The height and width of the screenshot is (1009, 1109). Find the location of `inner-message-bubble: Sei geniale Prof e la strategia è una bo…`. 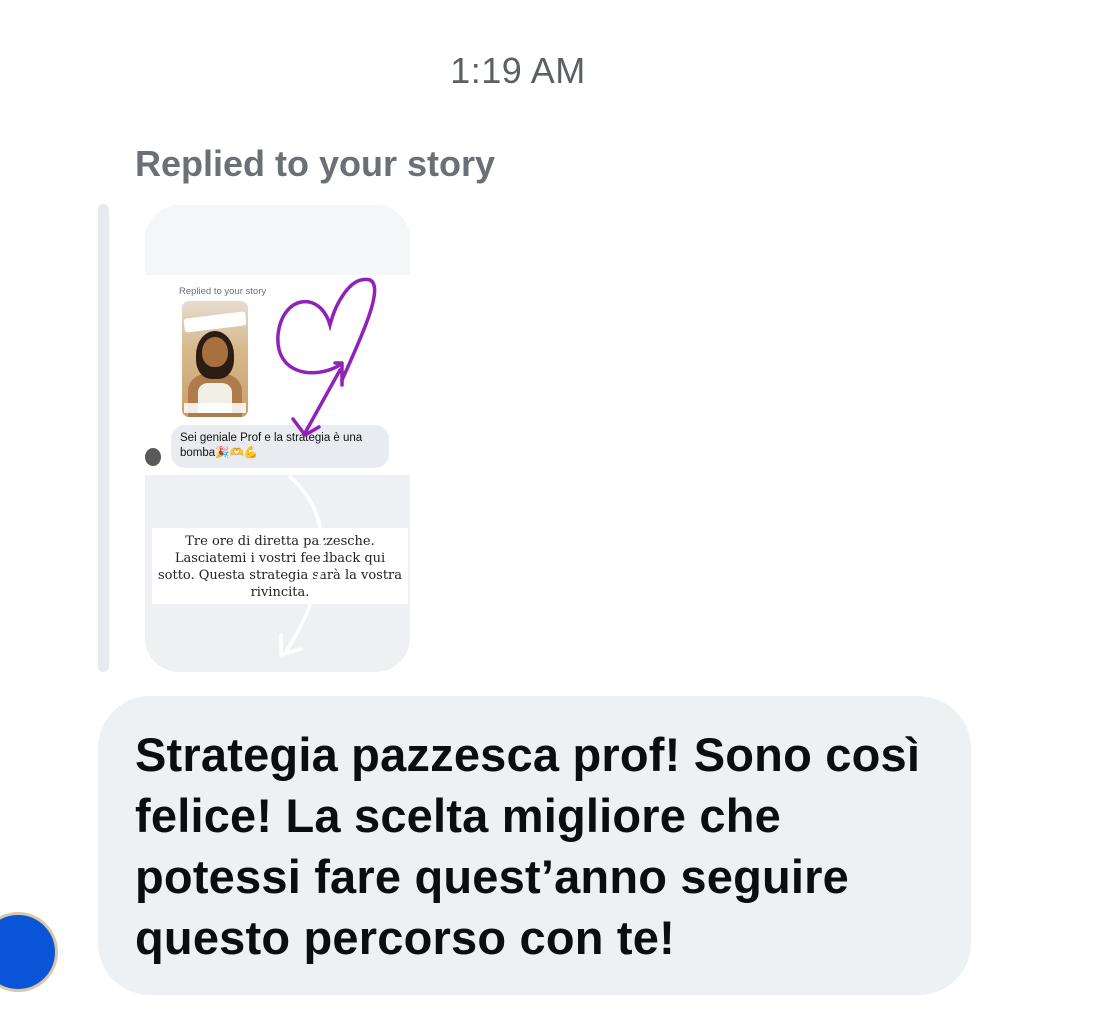

inner-message-bubble: Sei geniale Prof e la strategia è una bo… is located at coordinates (280, 446).